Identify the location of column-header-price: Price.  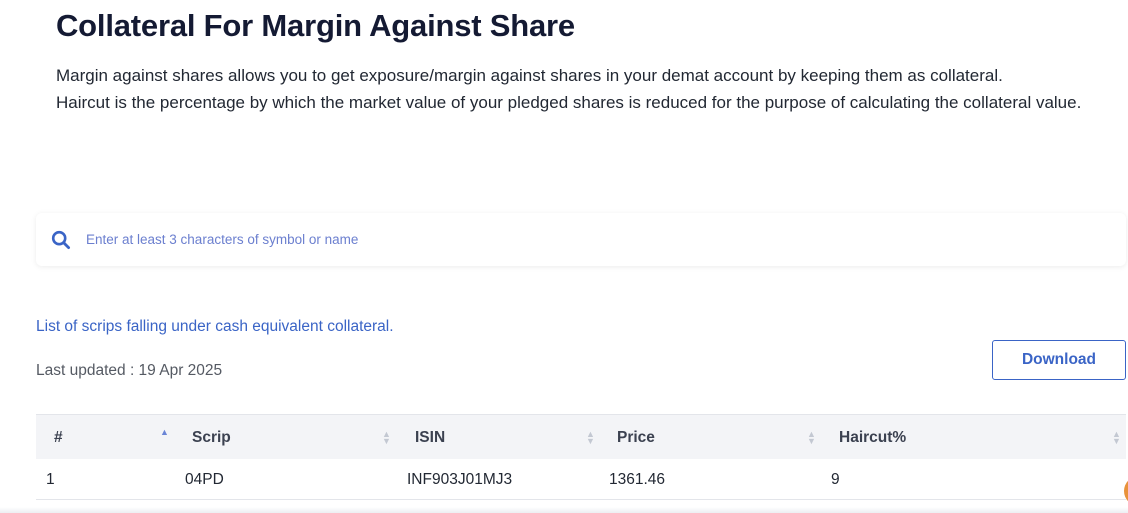
(636, 437).